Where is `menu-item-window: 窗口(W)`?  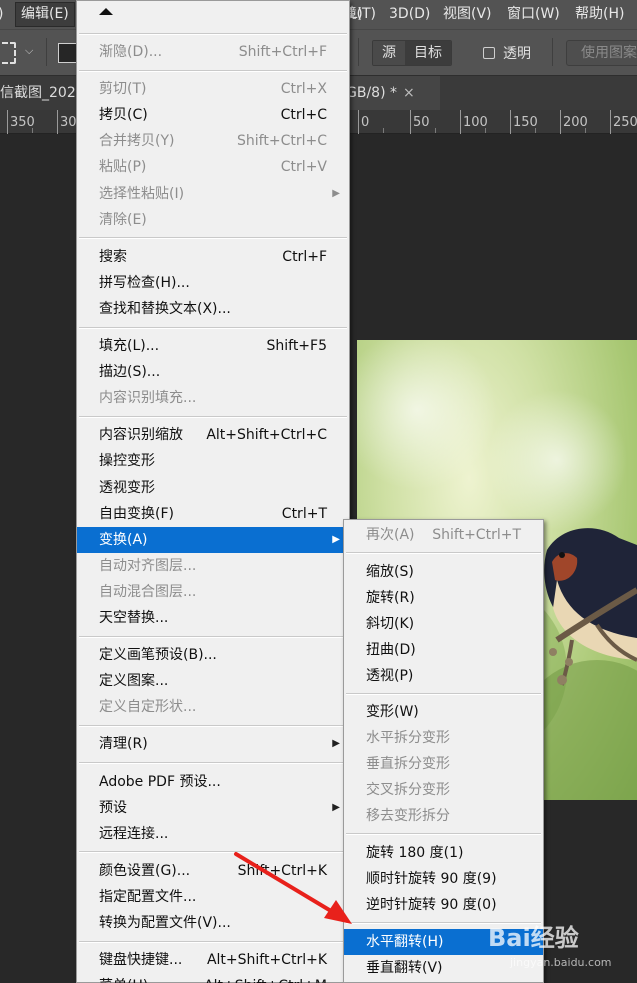 menu-item-window: 窗口(W) is located at coordinates (533, 14).